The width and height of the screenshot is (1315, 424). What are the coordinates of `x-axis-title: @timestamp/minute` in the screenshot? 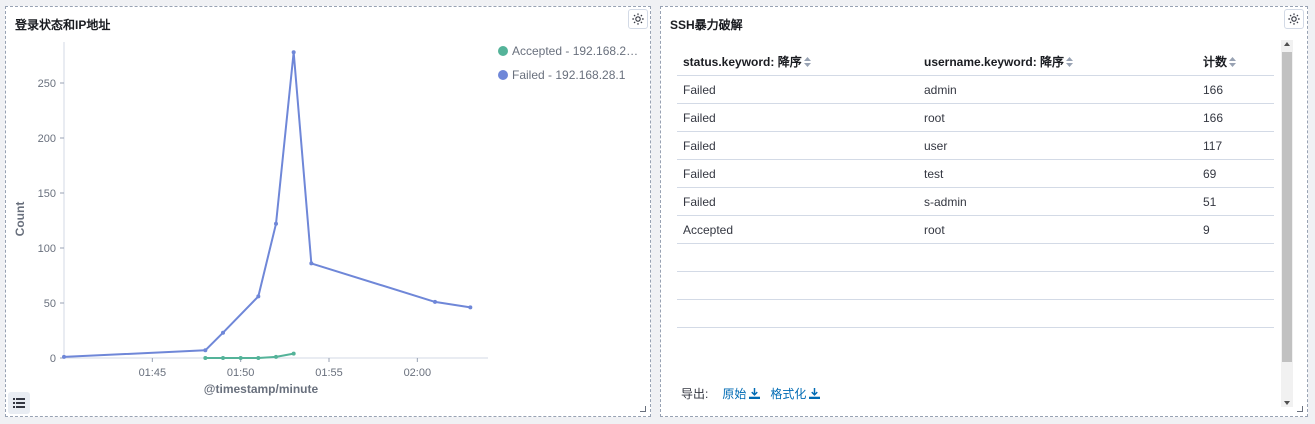 It's located at (261, 389).